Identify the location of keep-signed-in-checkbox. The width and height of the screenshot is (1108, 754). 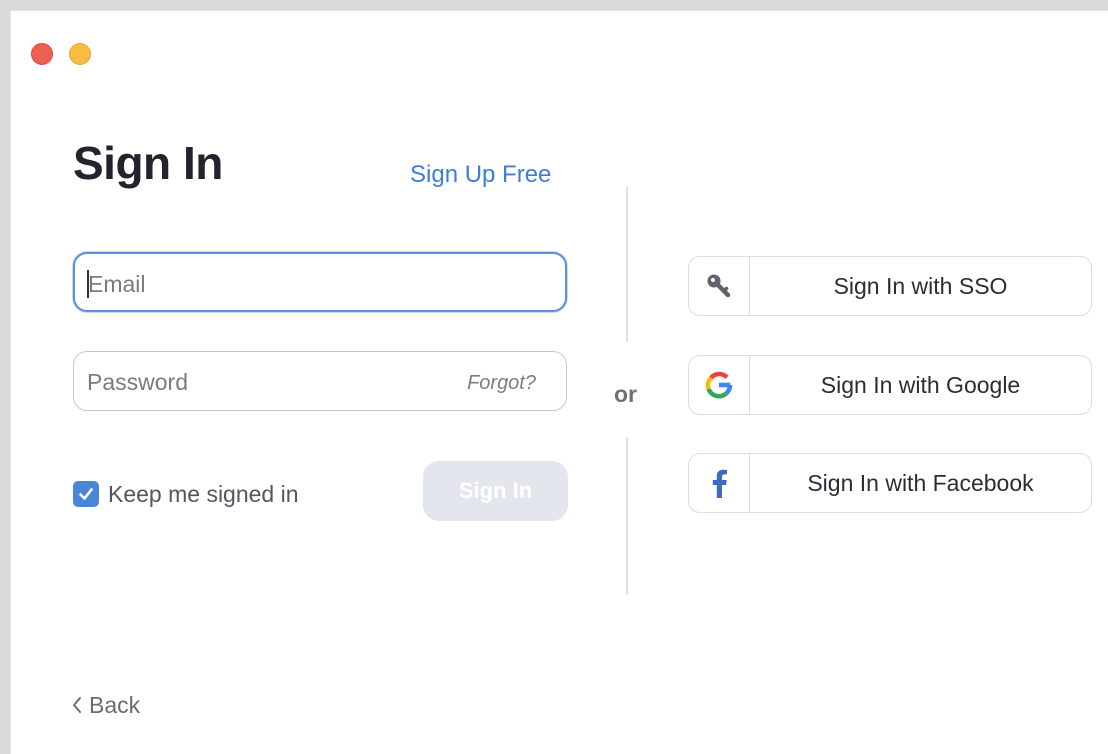
(86, 494).